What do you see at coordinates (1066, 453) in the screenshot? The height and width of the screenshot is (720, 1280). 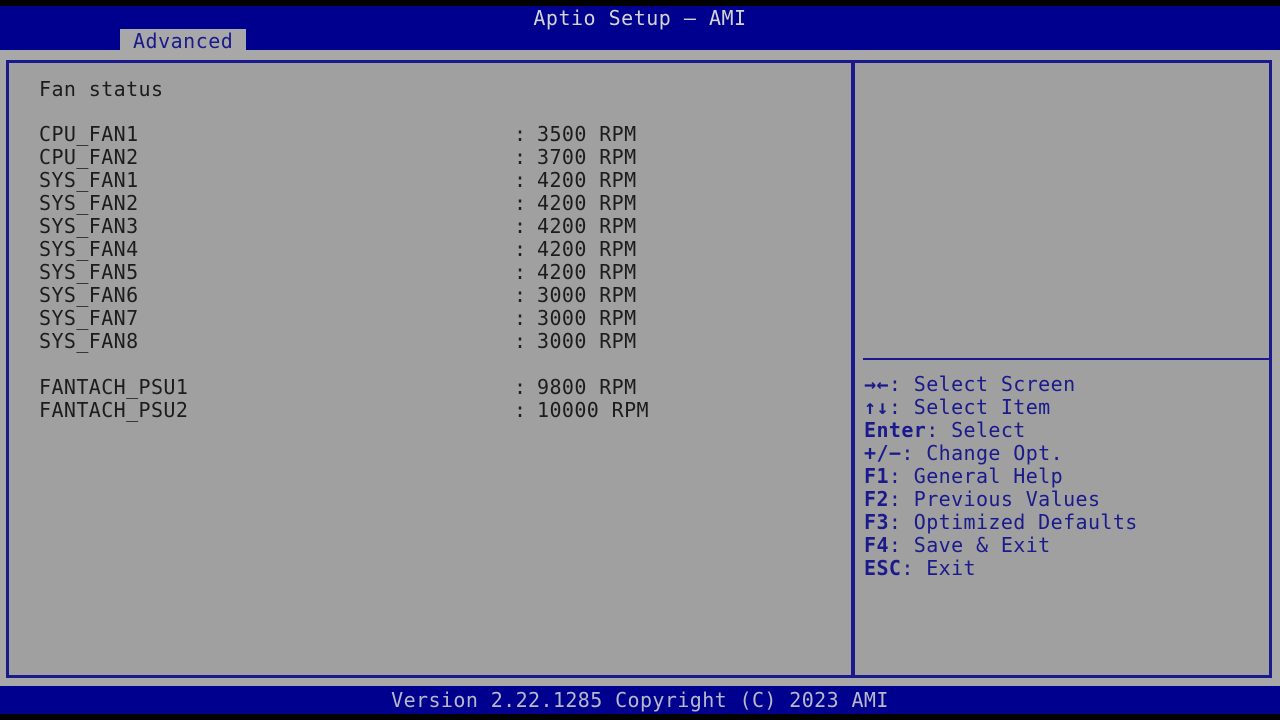 I see `help-legend-item: +/−: Change Opt.` at bounding box center [1066, 453].